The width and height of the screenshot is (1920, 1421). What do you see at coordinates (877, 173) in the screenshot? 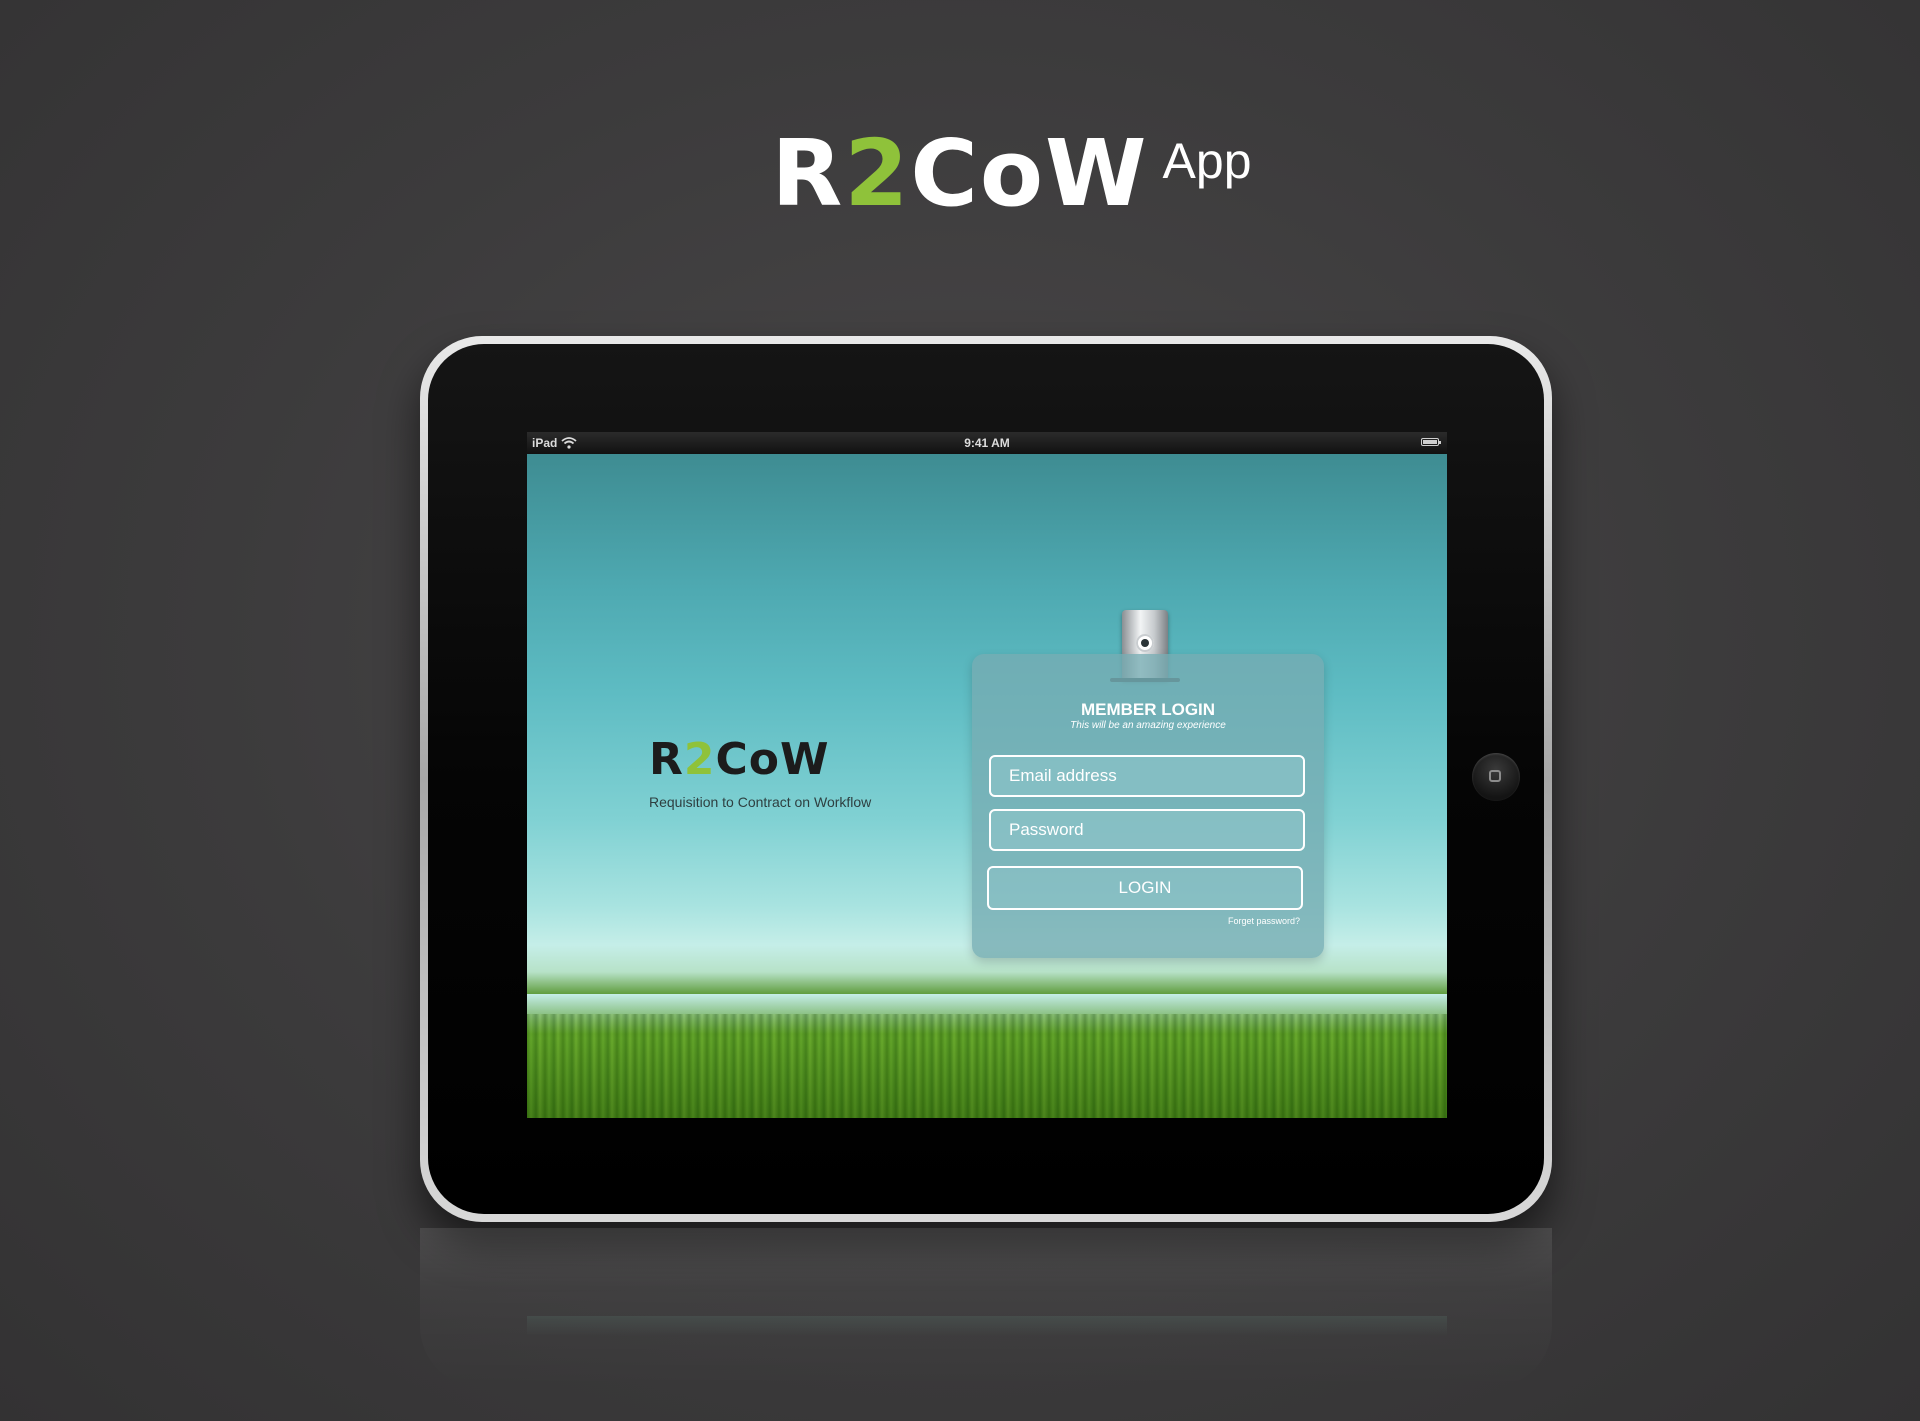
I see `brand-wordmark-accent: 2` at bounding box center [877, 173].